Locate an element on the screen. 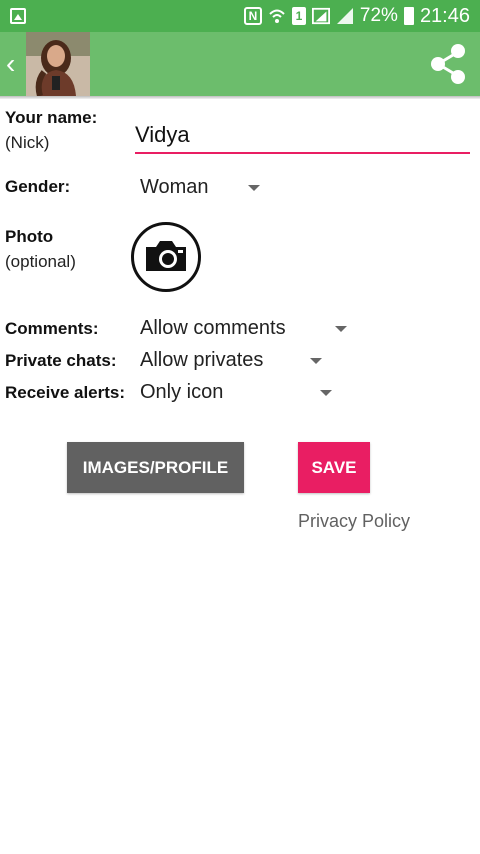 The width and height of the screenshot is (480, 854). save-button: SAVE is located at coordinates (334, 467).